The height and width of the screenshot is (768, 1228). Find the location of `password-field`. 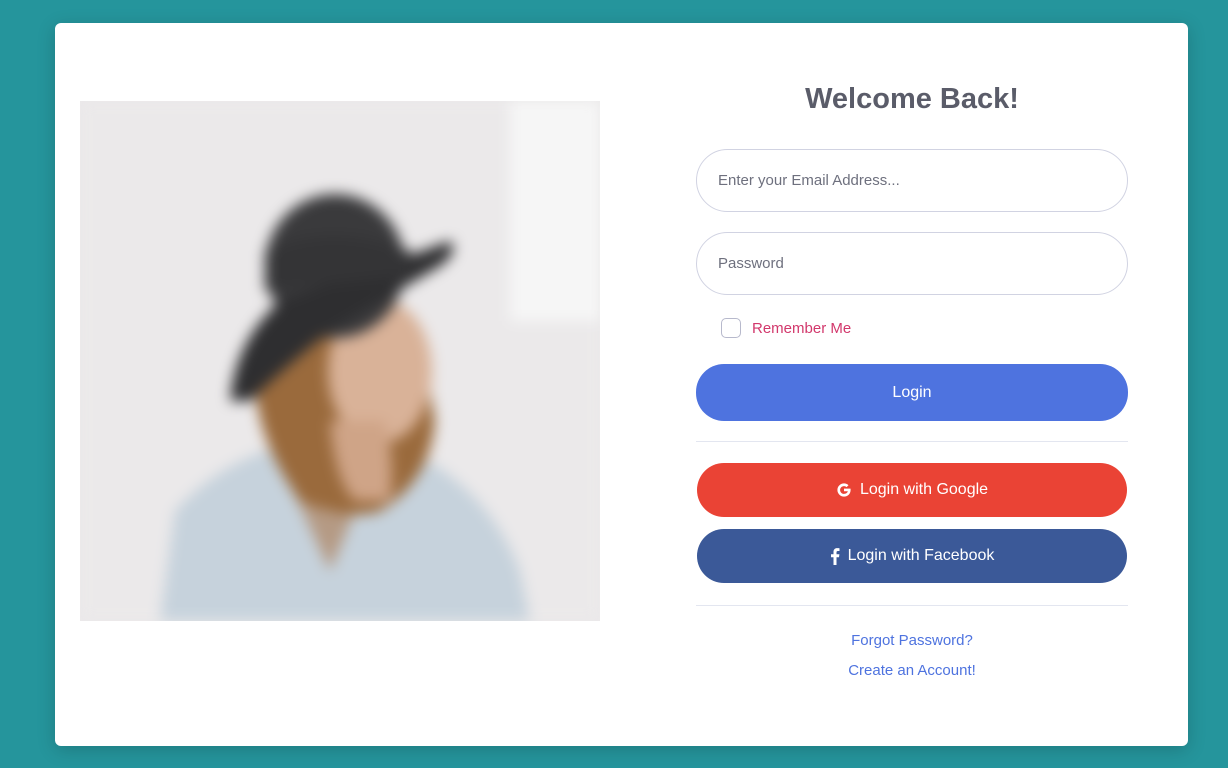

password-field is located at coordinates (912, 263).